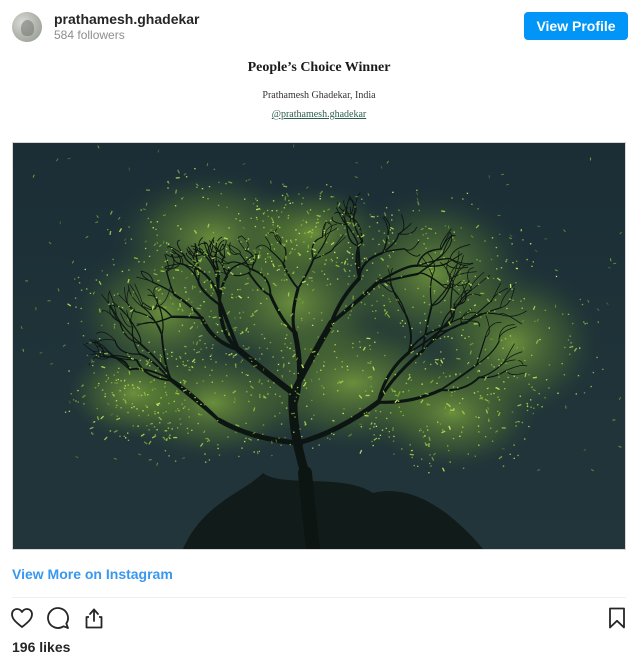 The width and height of the screenshot is (637, 663). I want to click on award-title: People’s Choice Winner, so click(319, 67).